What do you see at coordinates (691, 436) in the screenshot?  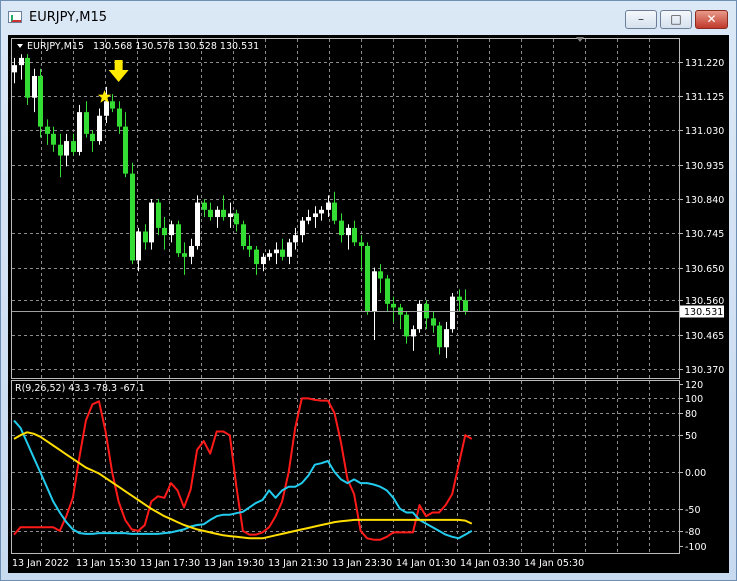 I see `indicator-tick-label: 50` at bounding box center [691, 436].